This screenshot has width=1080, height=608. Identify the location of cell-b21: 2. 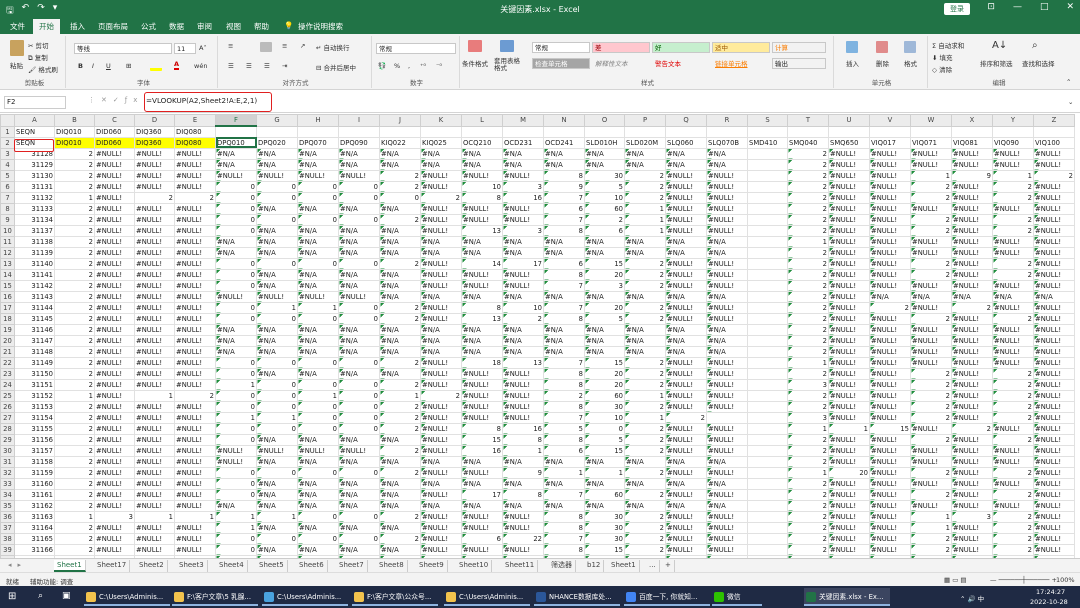
(74, 351).